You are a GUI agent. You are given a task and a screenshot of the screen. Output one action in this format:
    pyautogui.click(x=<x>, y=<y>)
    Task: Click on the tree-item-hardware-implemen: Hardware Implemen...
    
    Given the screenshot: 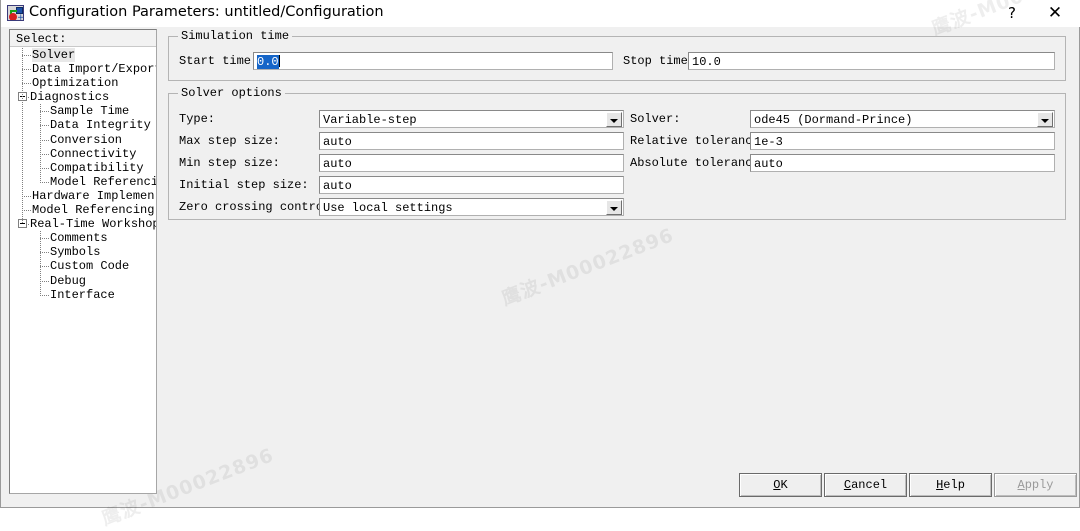 What is the action you would take?
    pyautogui.click(x=83, y=196)
    